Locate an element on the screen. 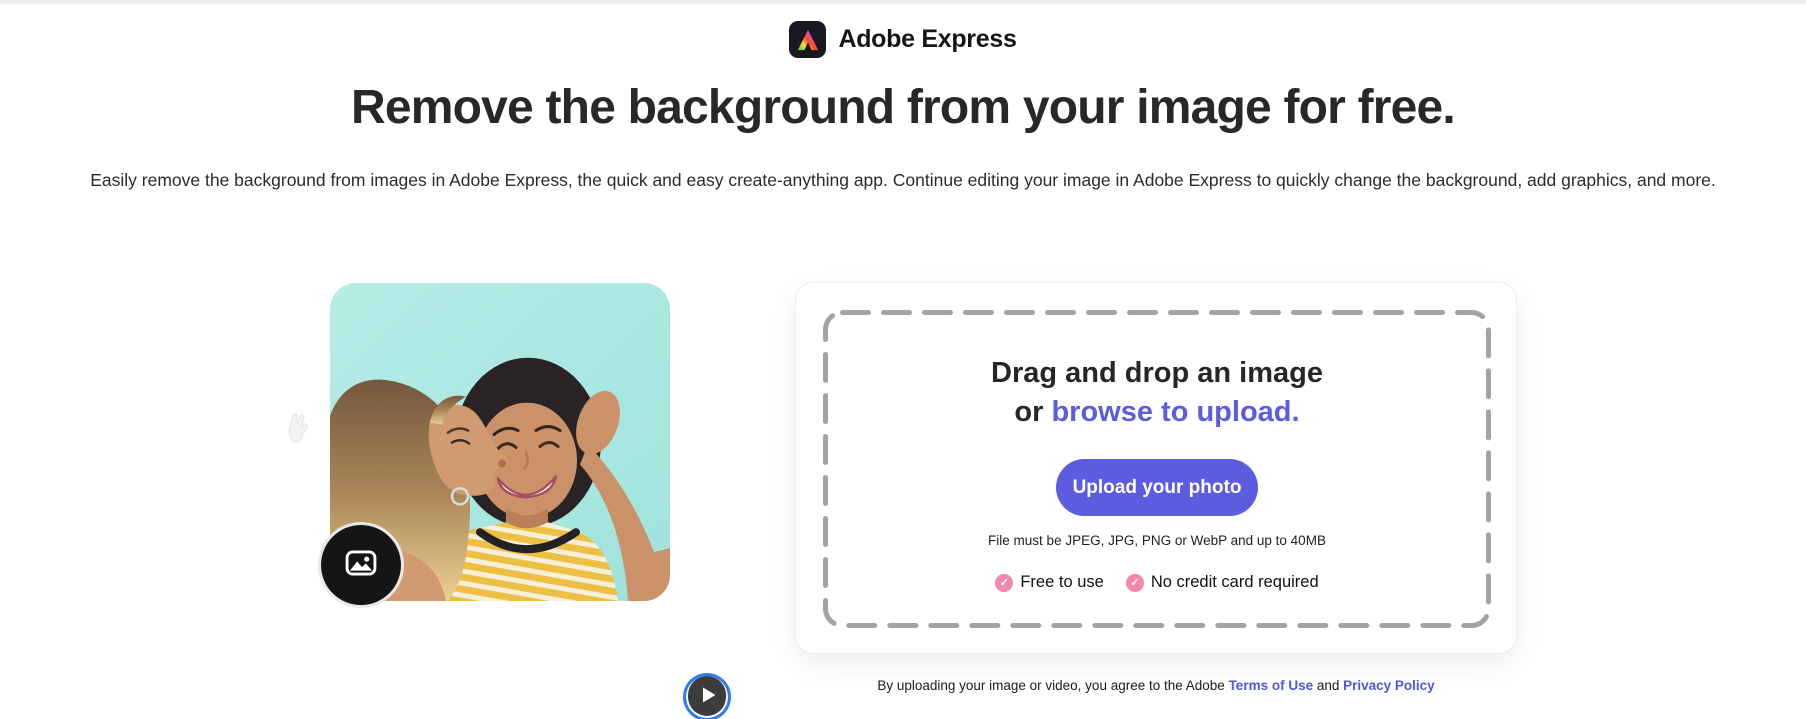 The height and width of the screenshot is (719, 1806). benefit-free: ✓ Free to use is located at coordinates (1049, 582).